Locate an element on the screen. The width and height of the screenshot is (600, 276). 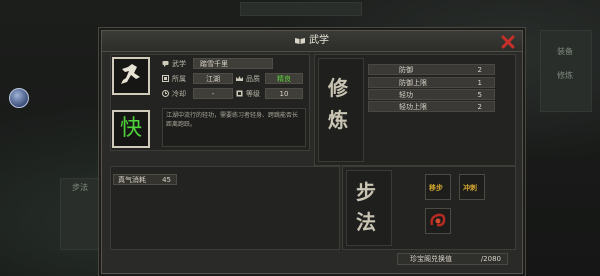
stat-value: 5 is located at coordinates (479, 95).